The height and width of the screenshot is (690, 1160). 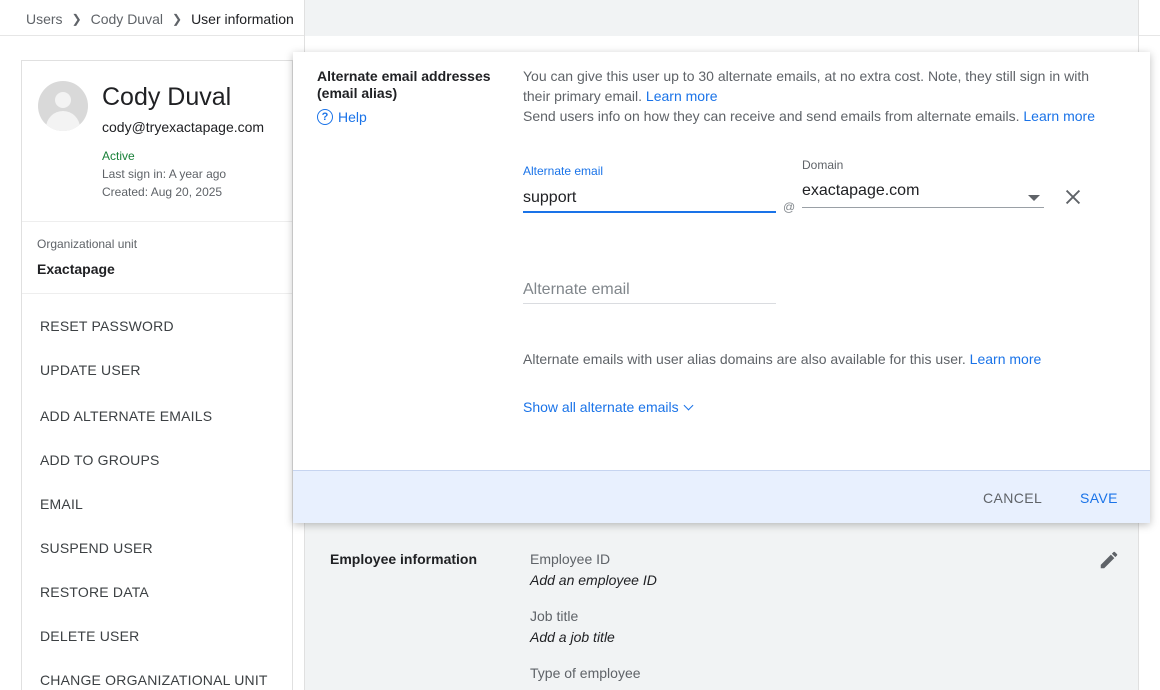 I want to click on dialog-footer: CANCEL SAVE, so click(x=721, y=496).